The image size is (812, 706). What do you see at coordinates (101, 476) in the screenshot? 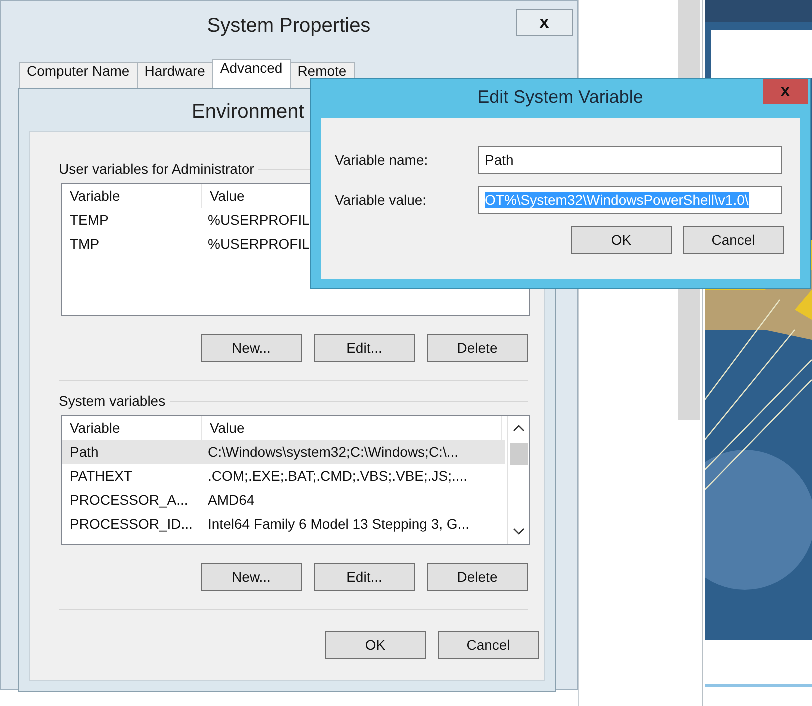
I see `table-cell-text: PATHEXT` at bounding box center [101, 476].